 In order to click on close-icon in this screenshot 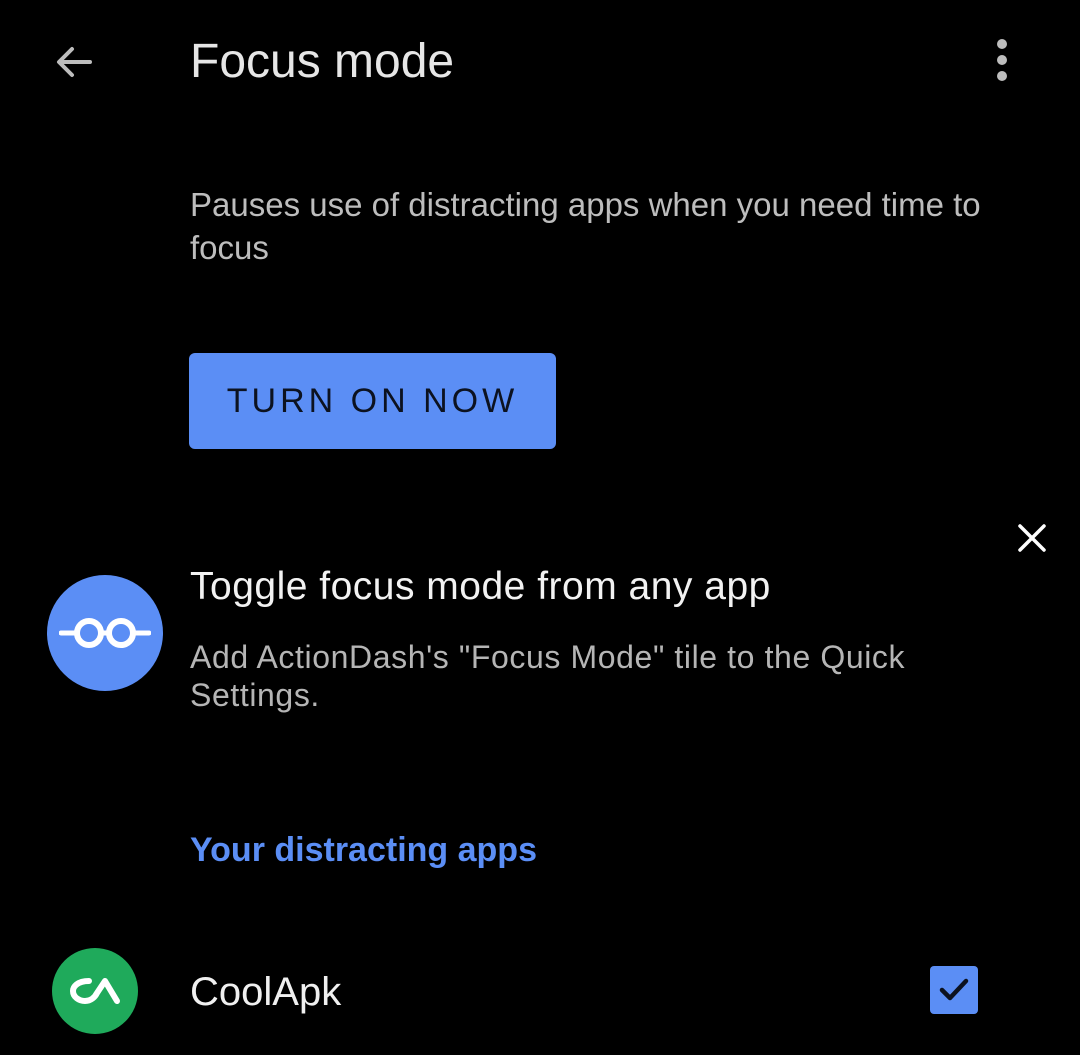, I will do `click(1032, 538)`.